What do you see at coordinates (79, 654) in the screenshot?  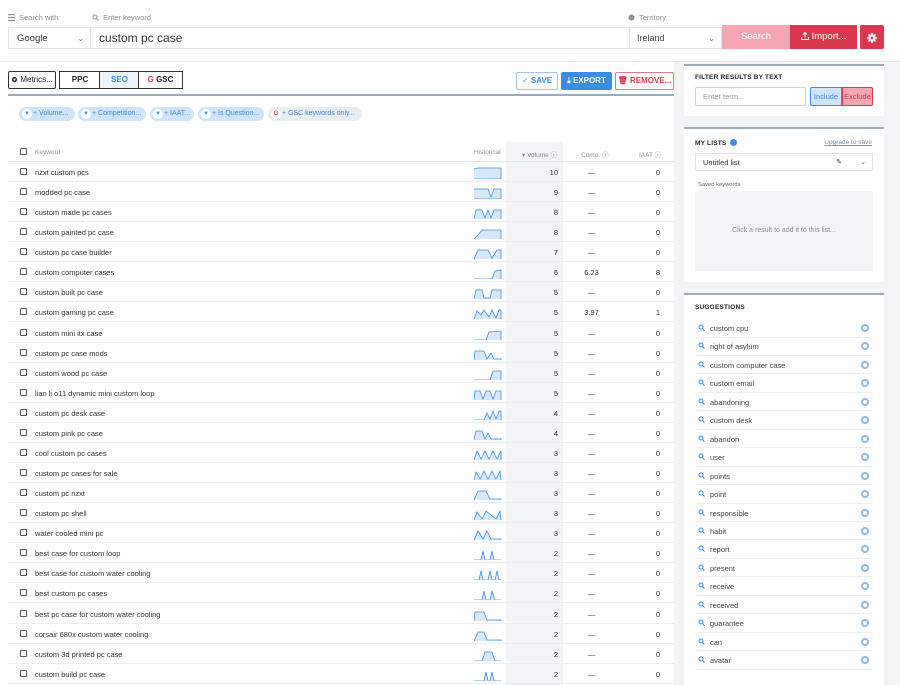 I see `row-keyword: custom 3d printed pc case` at bounding box center [79, 654].